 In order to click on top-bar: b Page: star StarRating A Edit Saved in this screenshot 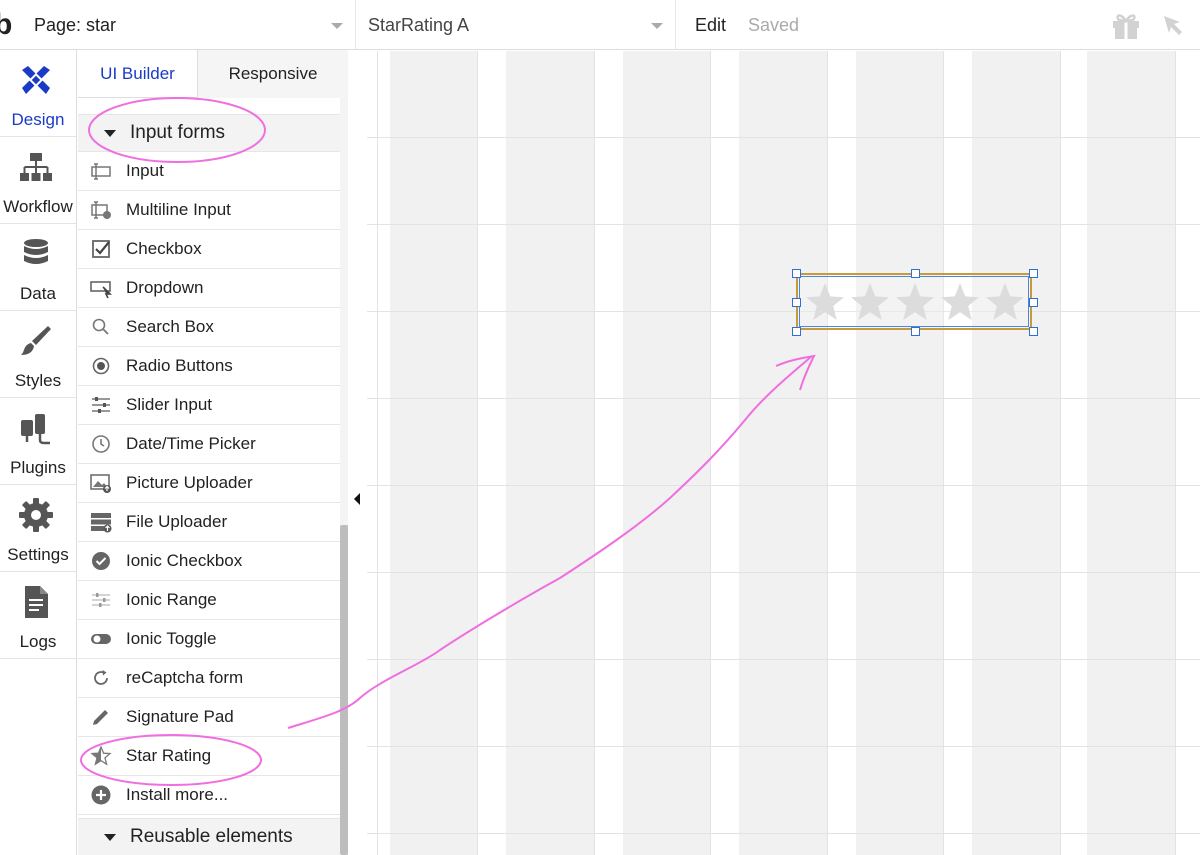, I will do `click(600, 25)`.